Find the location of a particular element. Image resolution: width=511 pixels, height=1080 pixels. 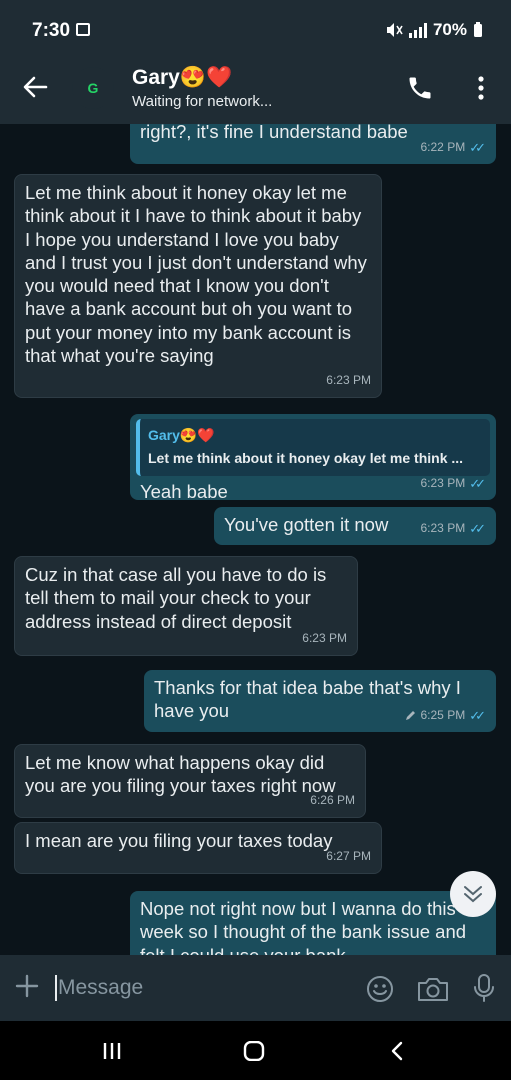

message-input-bar is located at coordinates (255, 988).